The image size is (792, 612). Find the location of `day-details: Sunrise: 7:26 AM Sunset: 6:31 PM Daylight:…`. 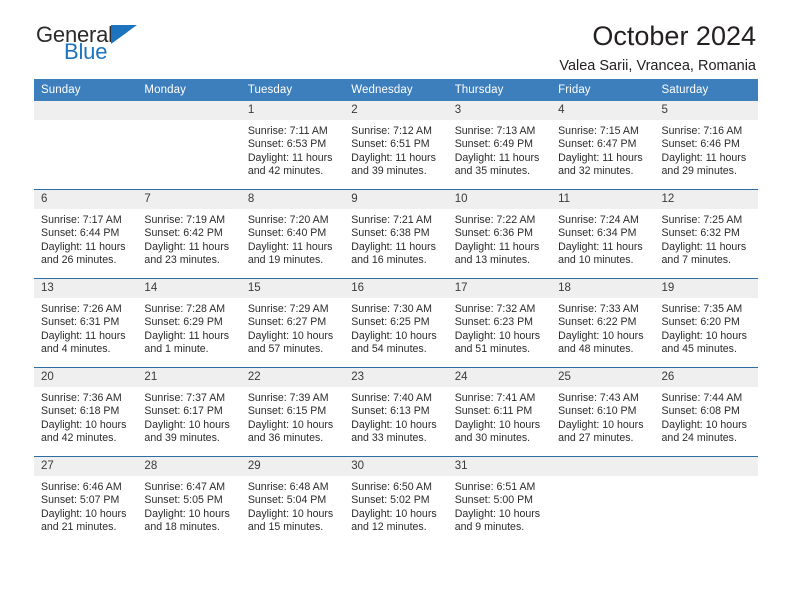

day-details: Sunrise: 7:26 AM Sunset: 6:31 PM Daylight:… is located at coordinates (85, 327).